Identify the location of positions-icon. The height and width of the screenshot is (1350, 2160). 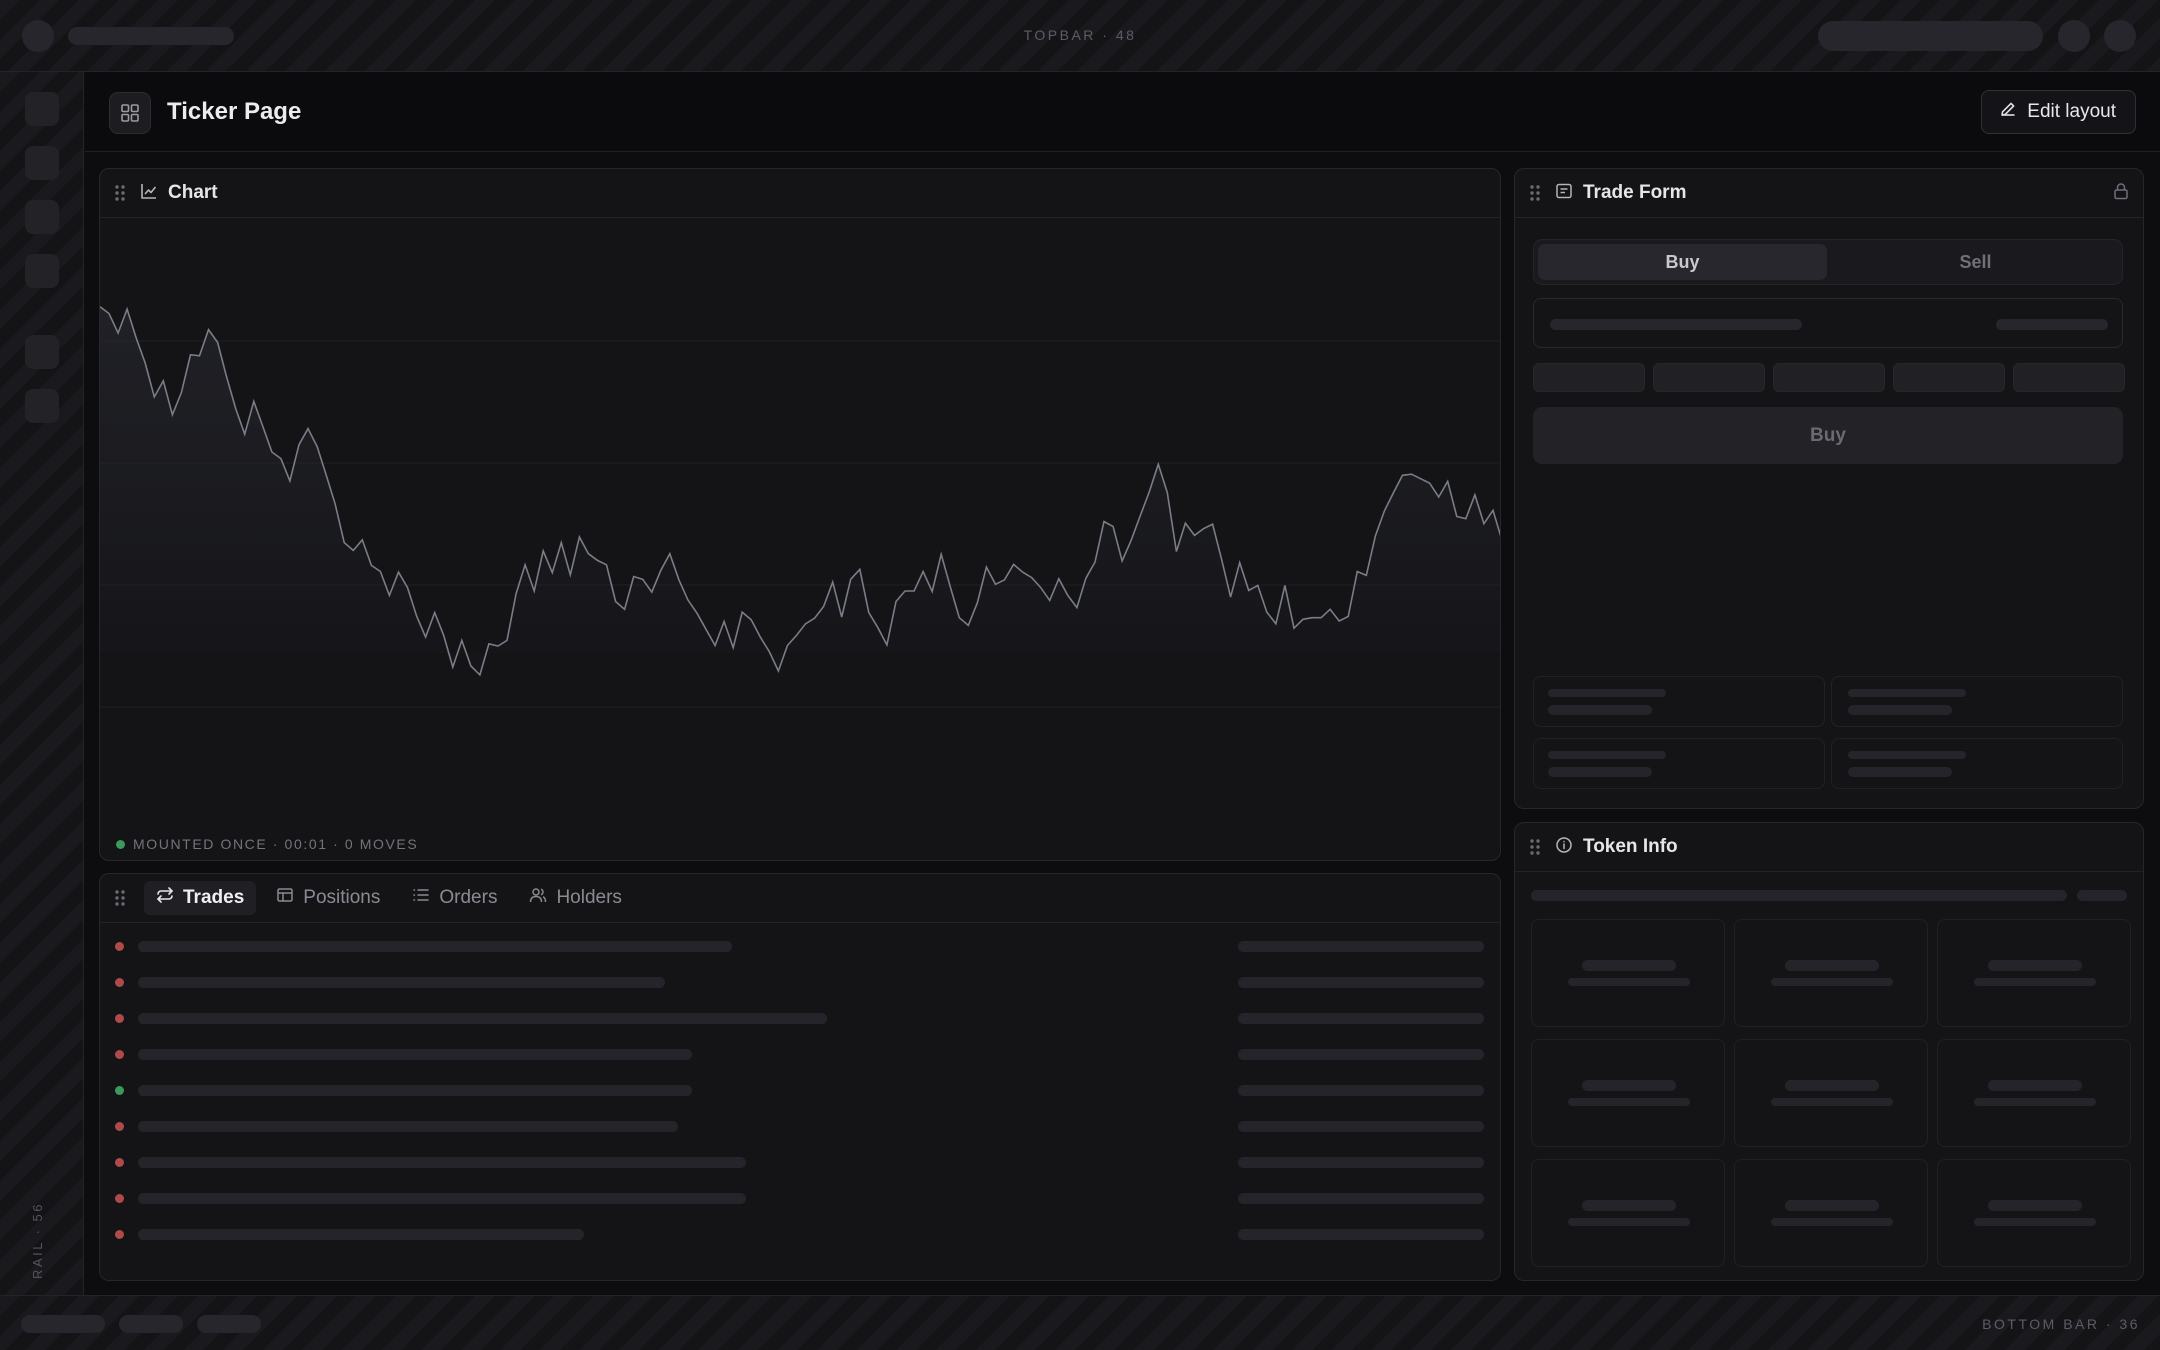
(285, 898).